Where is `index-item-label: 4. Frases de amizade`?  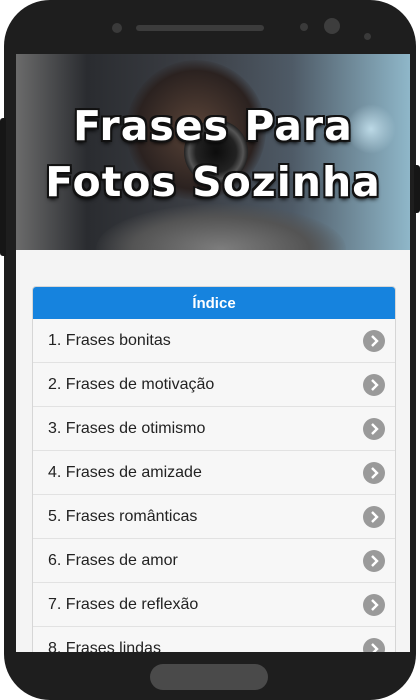
index-item-label: 4. Frases de amizade is located at coordinates (125, 472).